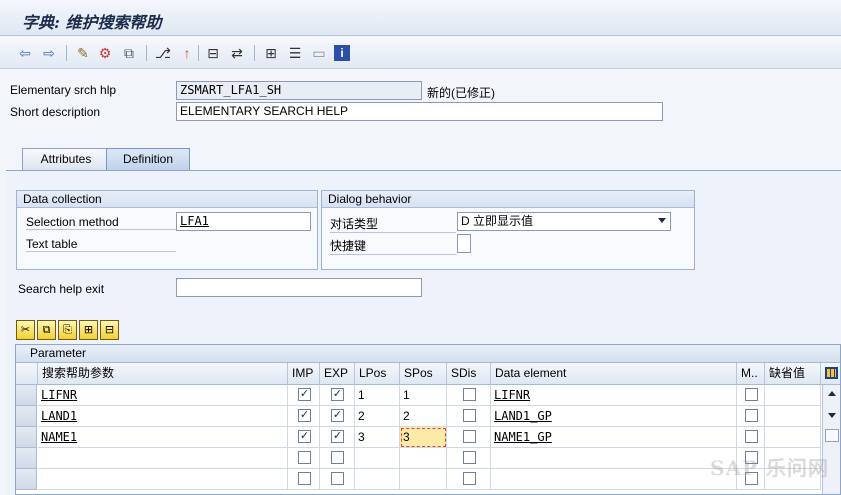 The height and width of the screenshot is (495, 841). What do you see at coordinates (129, 53) in the screenshot?
I see `check-icon: ⧉` at bounding box center [129, 53].